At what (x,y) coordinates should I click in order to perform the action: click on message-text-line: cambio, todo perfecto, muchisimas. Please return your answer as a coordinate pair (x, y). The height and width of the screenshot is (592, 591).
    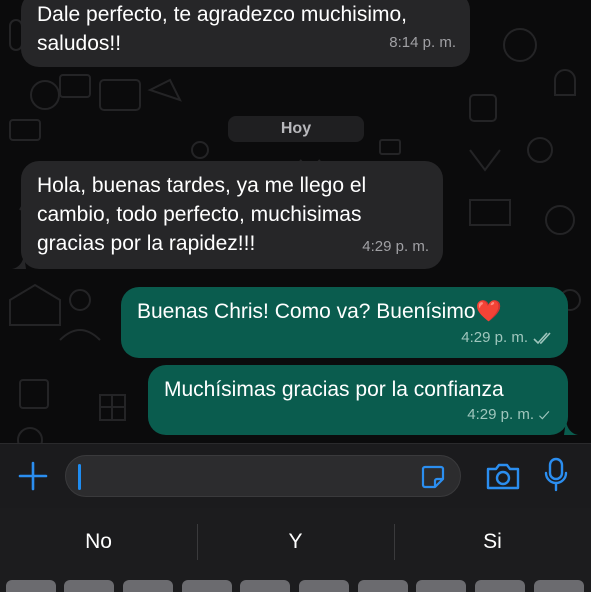
    Looking at the image, I should click on (199, 214).